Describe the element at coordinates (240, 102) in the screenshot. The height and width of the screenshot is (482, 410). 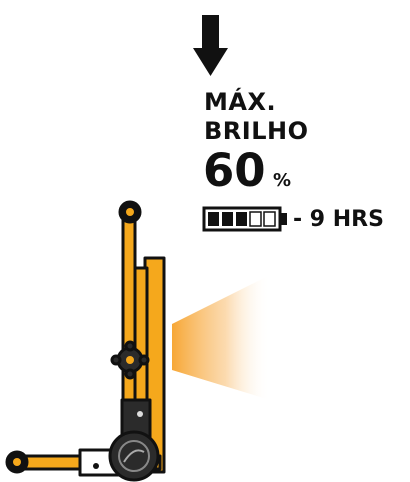
I see `mode-label-line1: MÁX.` at that location.